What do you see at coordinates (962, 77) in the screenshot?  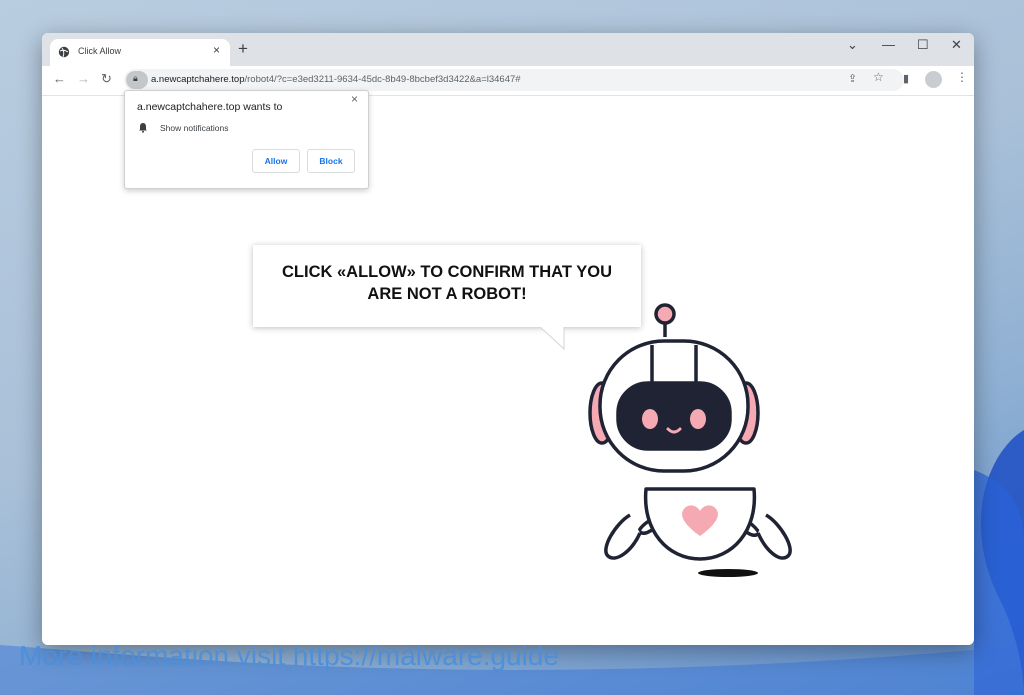 I see `menu-icon: ⋮` at bounding box center [962, 77].